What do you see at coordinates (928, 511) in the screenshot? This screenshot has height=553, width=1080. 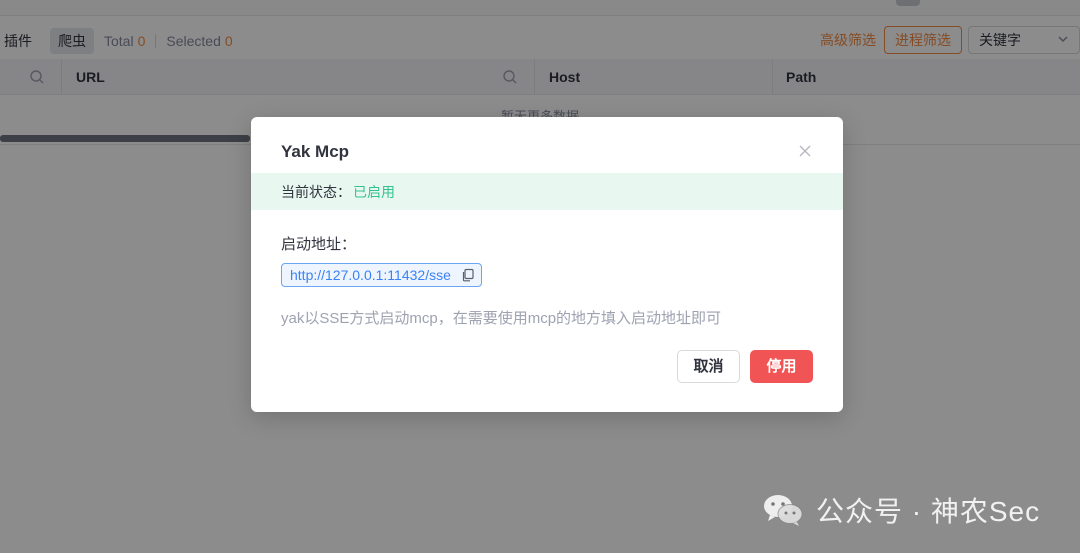 I see `watermark-text: 公众号 · 神农Sec` at bounding box center [928, 511].